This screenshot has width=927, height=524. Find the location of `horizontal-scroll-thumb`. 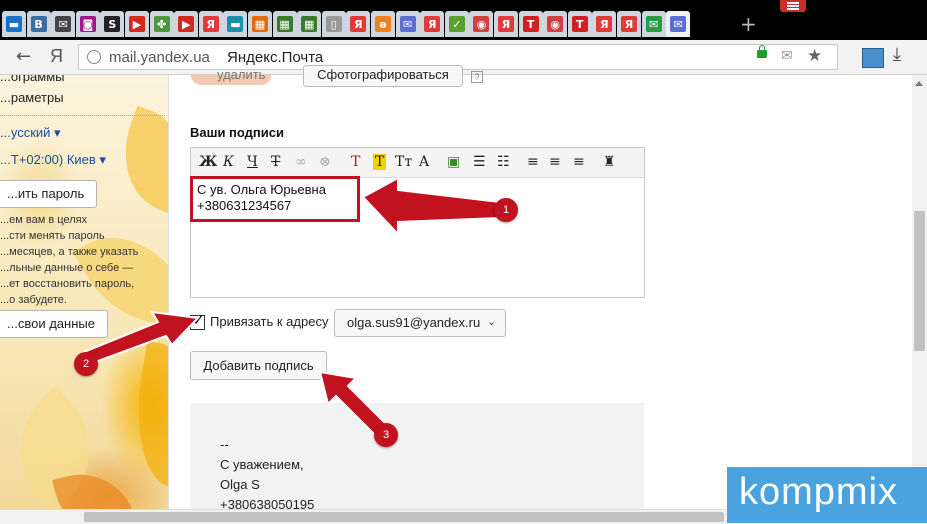

horizontal-scroll-thumb is located at coordinates (404, 517).